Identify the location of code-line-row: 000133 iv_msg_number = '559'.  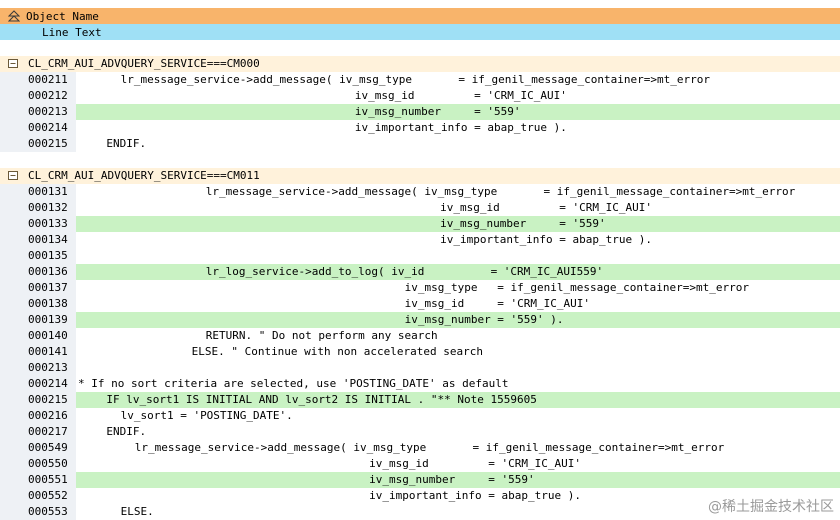
(420, 224).